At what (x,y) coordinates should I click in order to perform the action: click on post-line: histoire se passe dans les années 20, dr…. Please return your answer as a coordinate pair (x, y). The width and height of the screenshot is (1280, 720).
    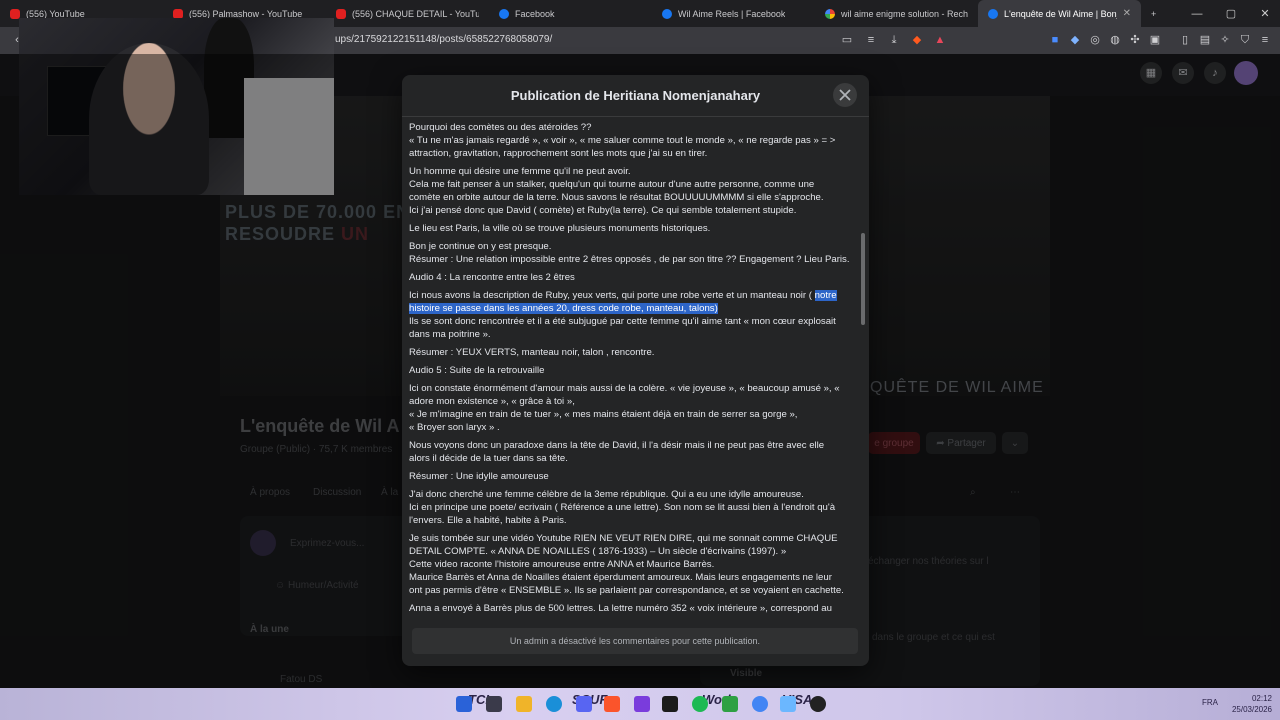
    Looking at the image, I should click on (634, 308).